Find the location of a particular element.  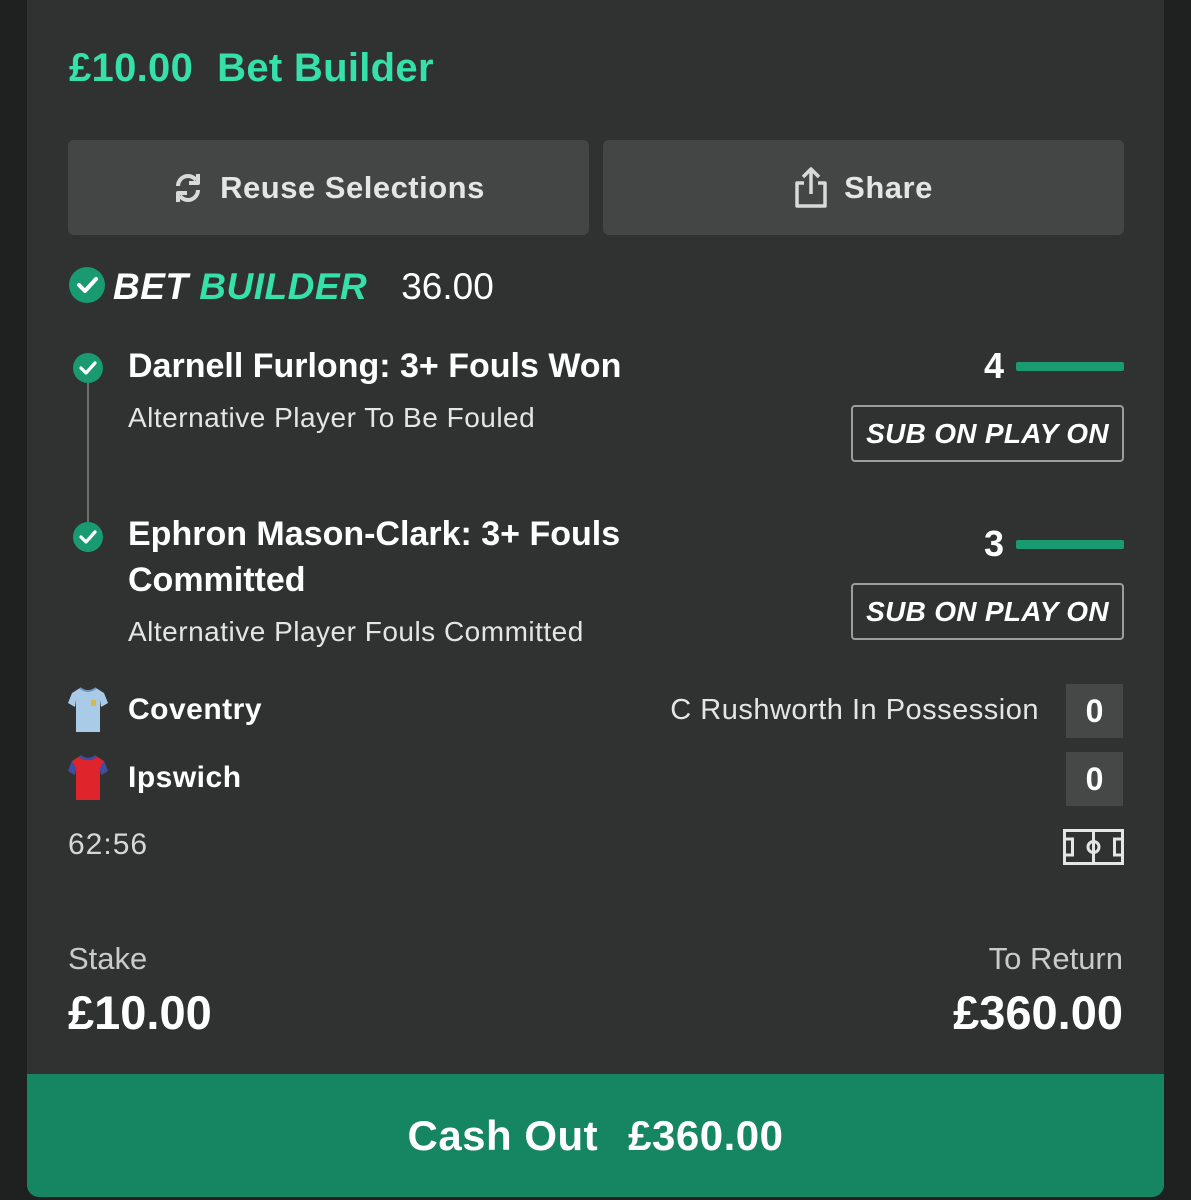

home-team-name: Coventry is located at coordinates (195, 709).